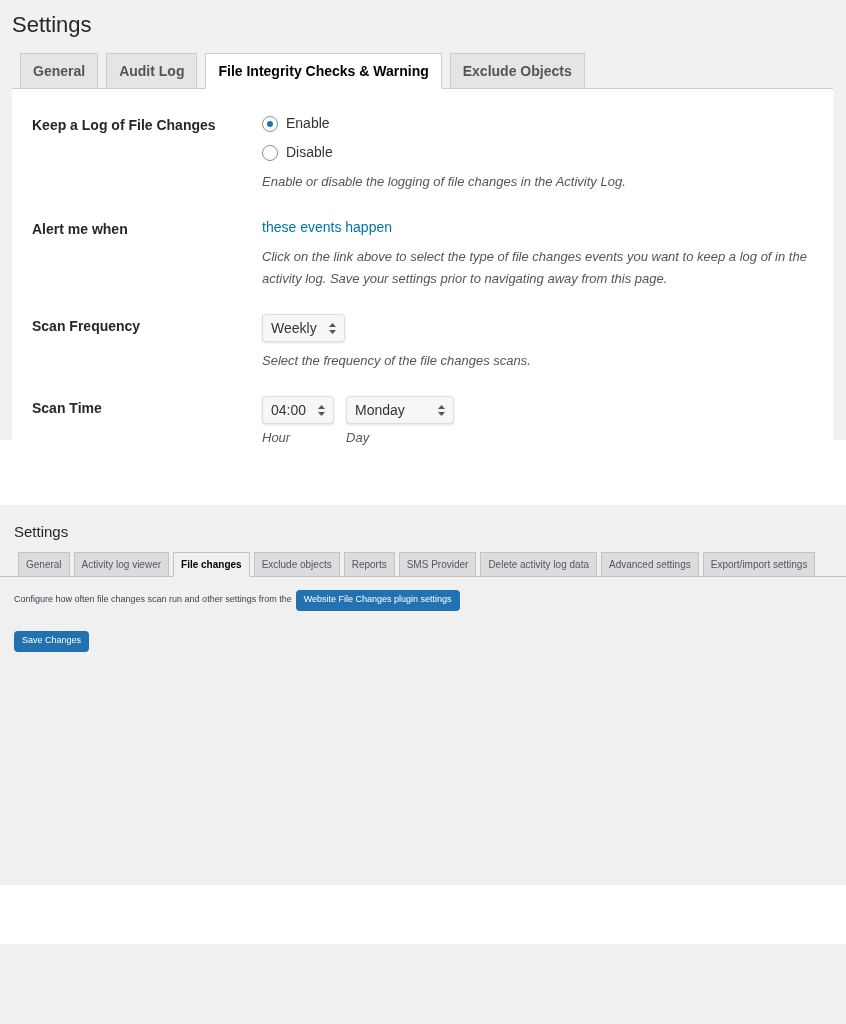  What do you see at coordinates (277, 438) in the screenshot?
I see `field-caption: Hour` at bounding box center [277, 438].